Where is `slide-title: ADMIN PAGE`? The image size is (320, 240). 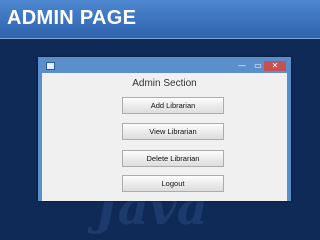
slide-title: ADMIN PAGE is located at coordinates (72, 18).